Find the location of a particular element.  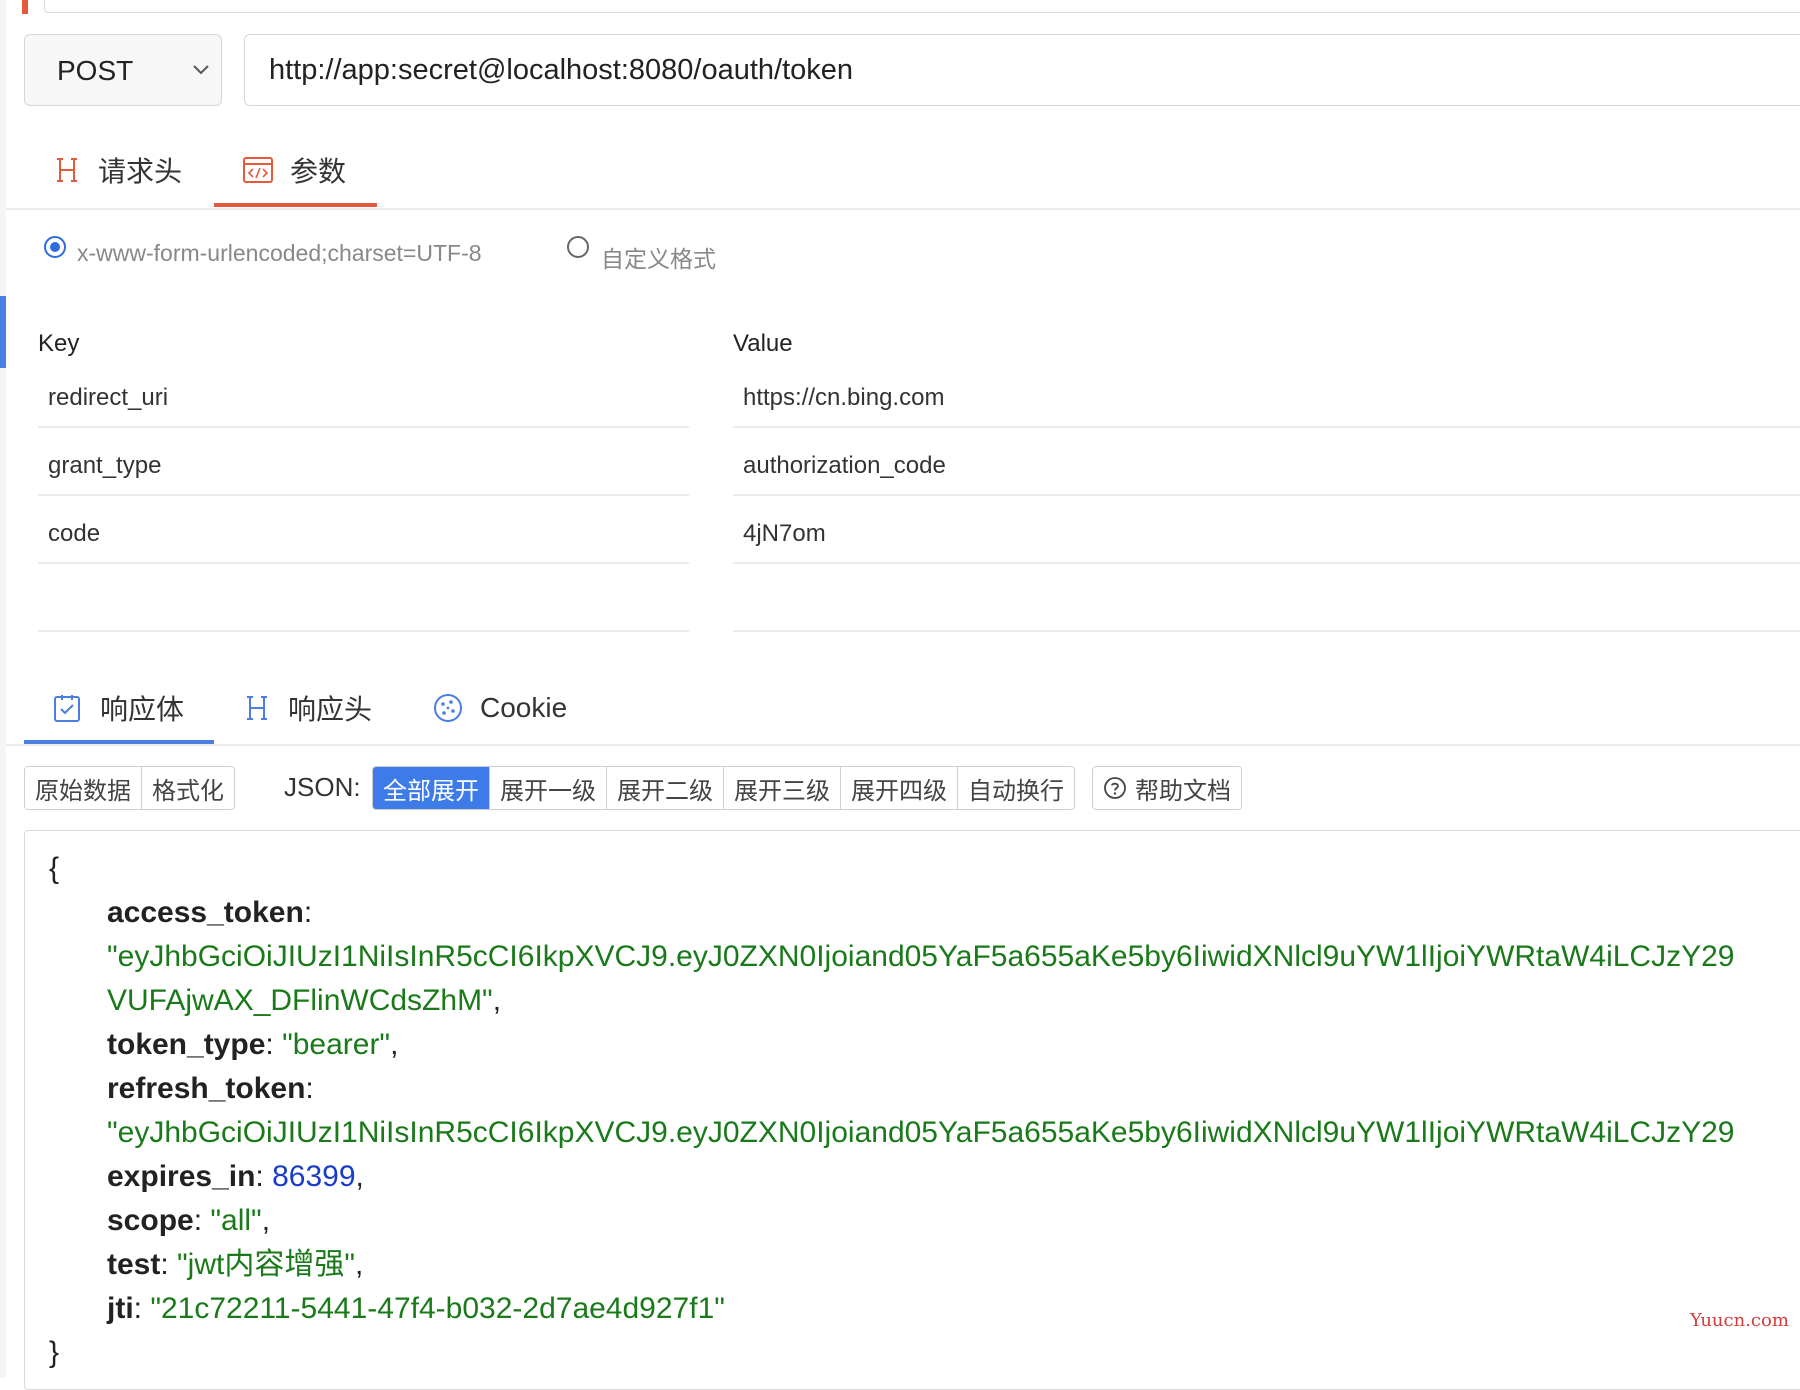

json-key: expires_in is located at coordinates (181, 1176).